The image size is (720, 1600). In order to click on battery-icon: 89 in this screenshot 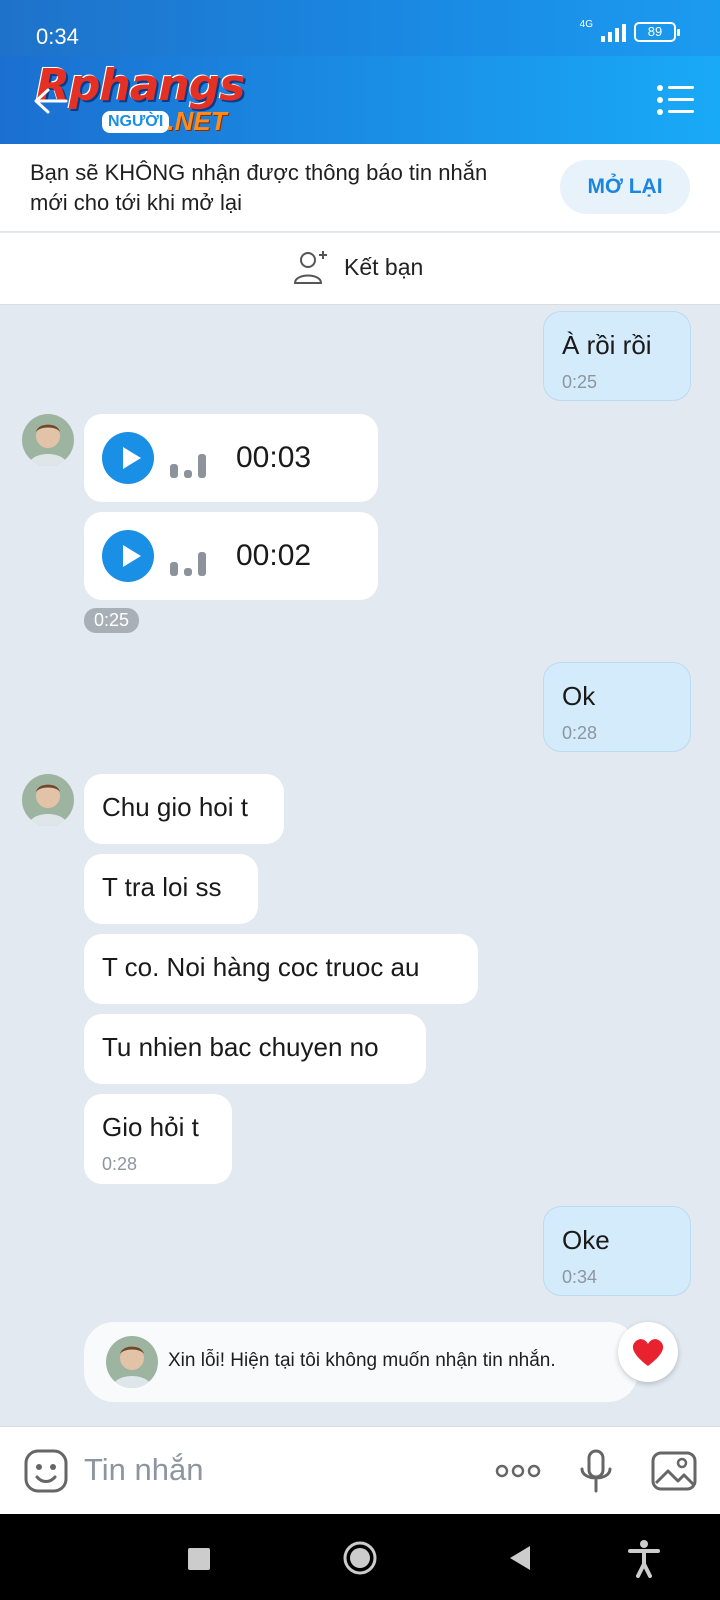, I will do `click(657, 32)`.